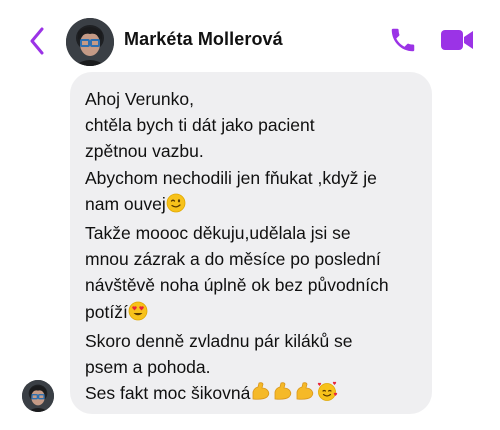 The height and width of the screenshot is (430, 500). What do you see at coordinates (144, 151) in the screenshot?
I see `message-line: zpětnou vazbu.` at bounding box center [144, 151].